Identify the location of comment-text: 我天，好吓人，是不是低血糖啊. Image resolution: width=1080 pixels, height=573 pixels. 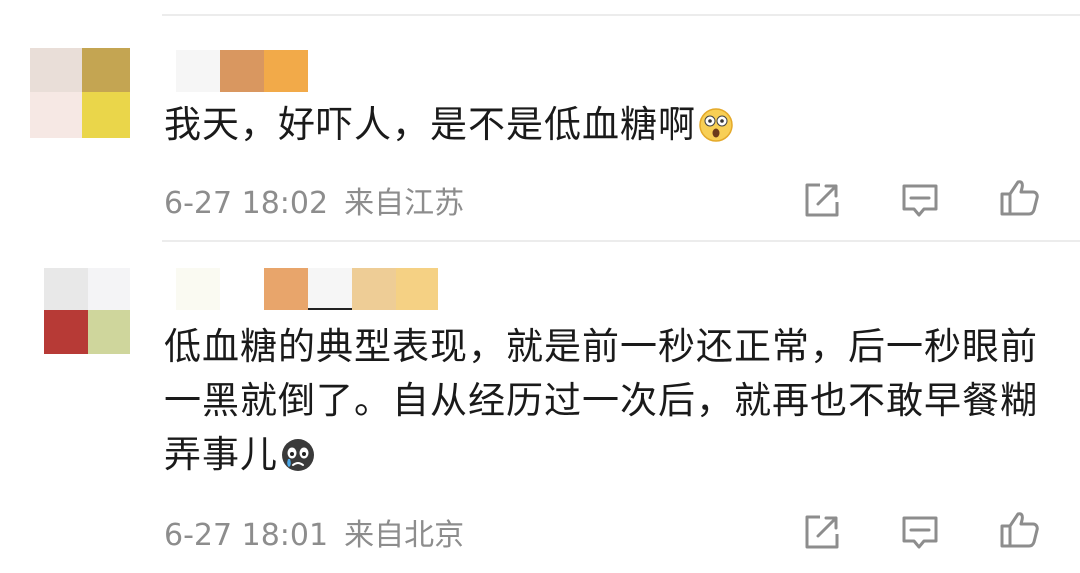
(604, 128).